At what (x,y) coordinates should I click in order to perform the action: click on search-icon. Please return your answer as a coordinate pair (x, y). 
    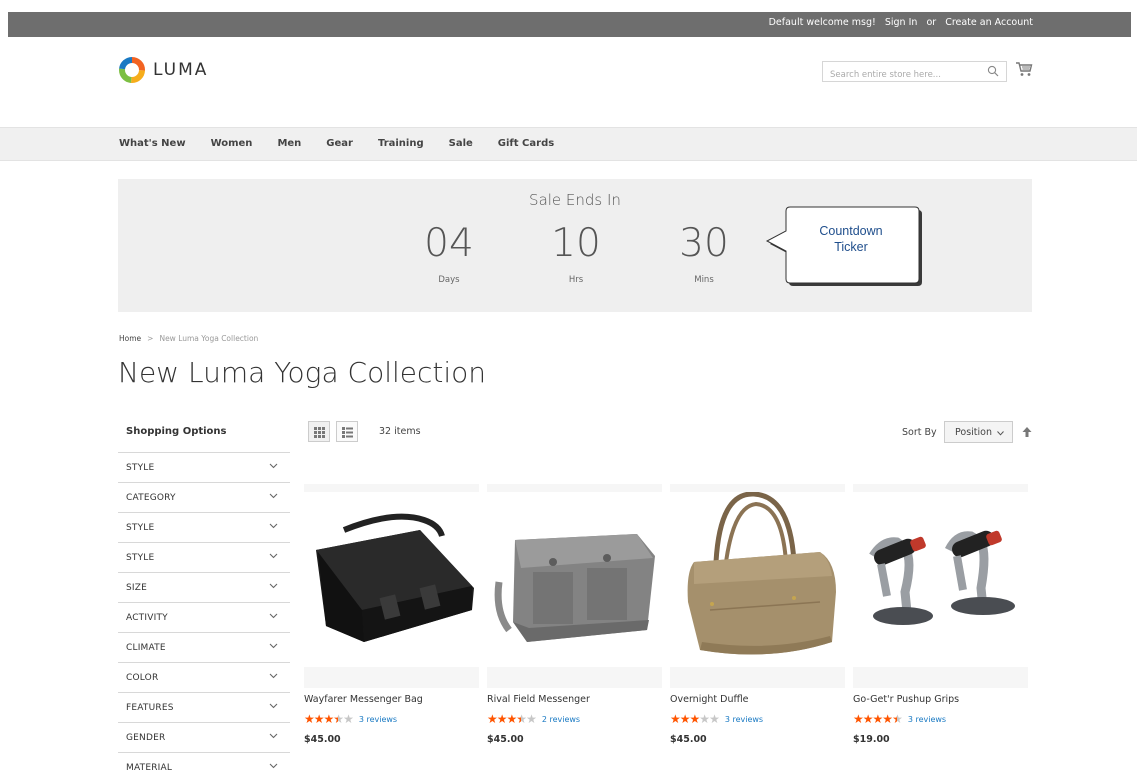
    Looking at the image, I should click on (993, 71).